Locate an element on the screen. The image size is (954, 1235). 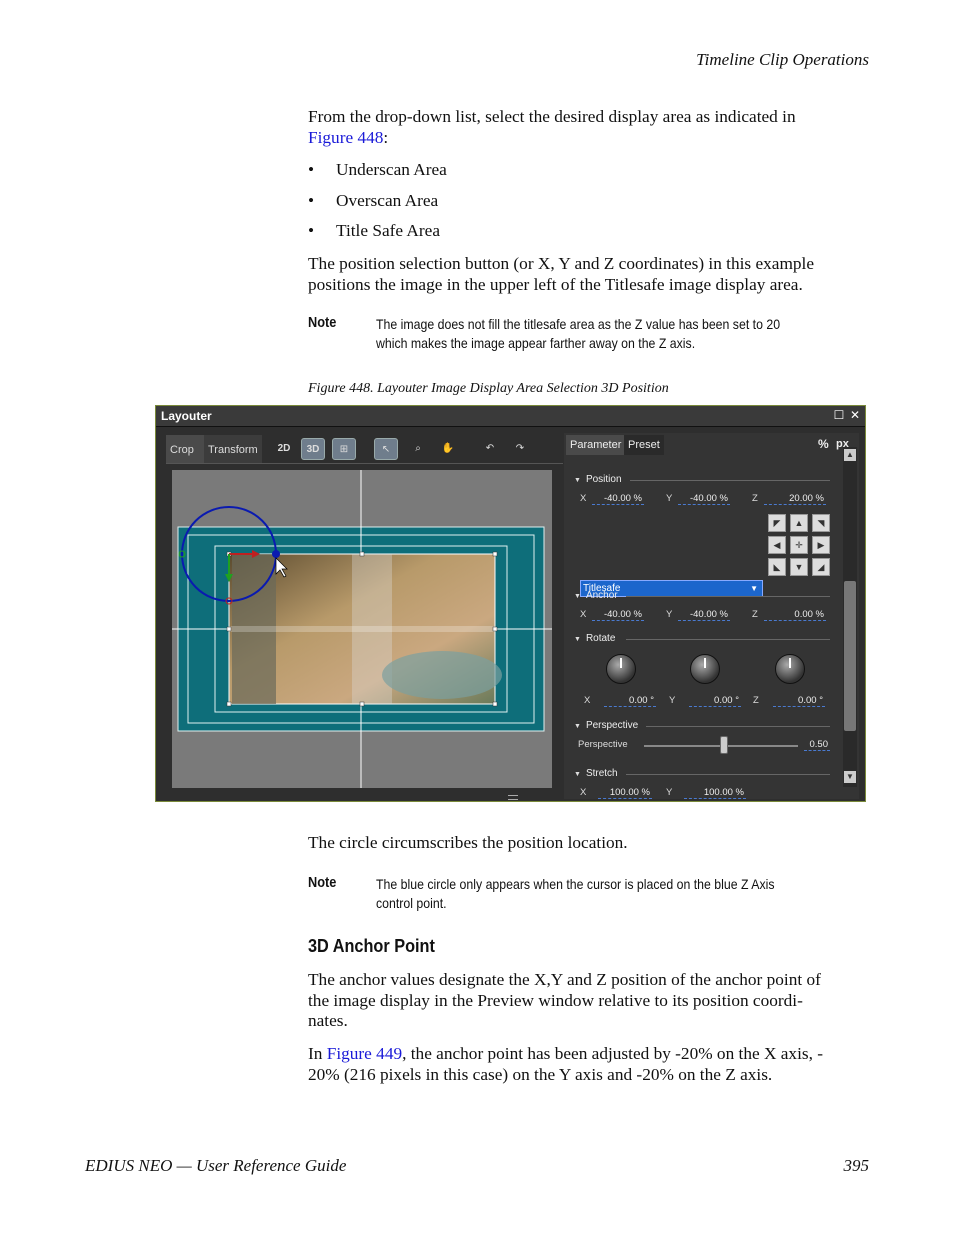
position-top-button: ▲ is located at coordinates (799, 523).